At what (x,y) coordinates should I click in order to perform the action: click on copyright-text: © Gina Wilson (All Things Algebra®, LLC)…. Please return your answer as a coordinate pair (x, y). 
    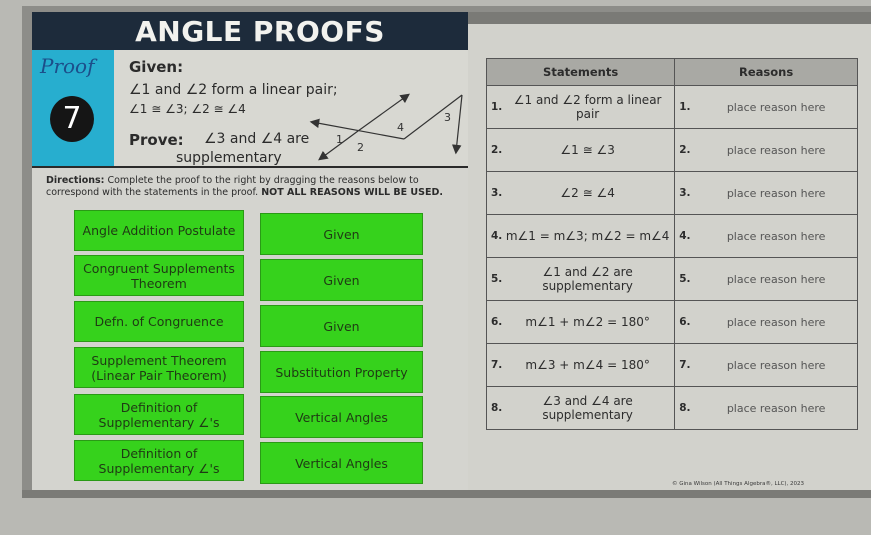
    Looking at the image, I should click on (738, 484).